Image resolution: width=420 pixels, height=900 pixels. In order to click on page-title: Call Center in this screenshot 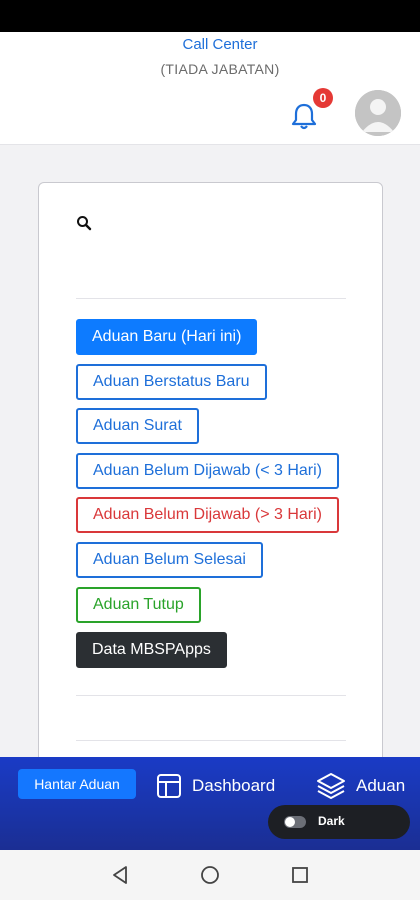, I will do `click(220, 44)`.